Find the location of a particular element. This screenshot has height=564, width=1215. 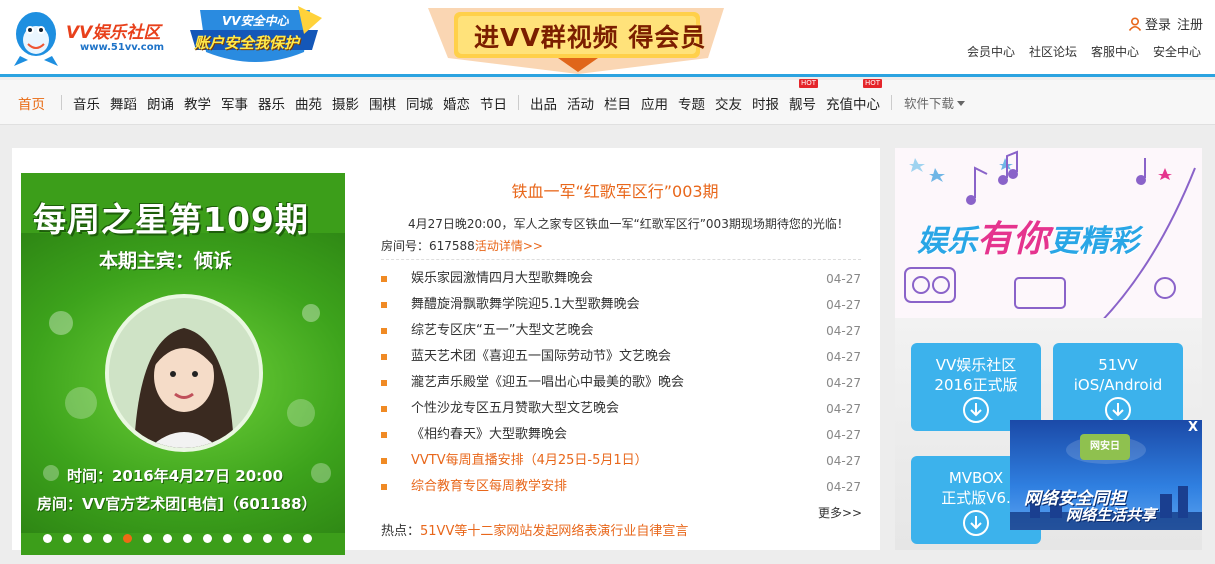

promo-banner: 进VV群视频 得会员 is located at coordinates (576, 37).